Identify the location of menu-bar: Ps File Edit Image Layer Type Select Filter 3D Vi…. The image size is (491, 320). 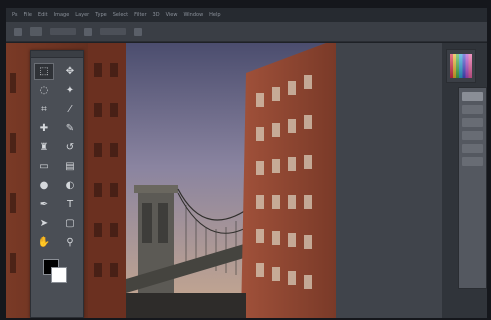
(246, 15).